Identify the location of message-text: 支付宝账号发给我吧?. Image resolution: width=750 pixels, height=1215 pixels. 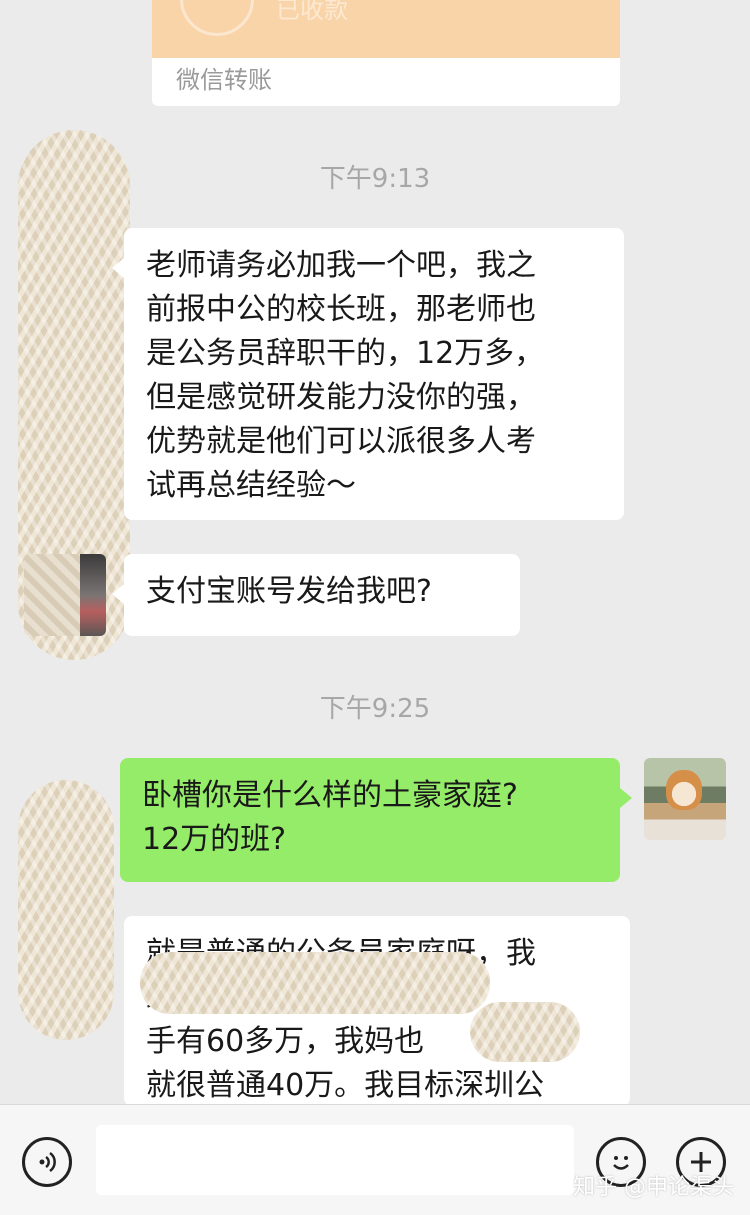
(289, 591).